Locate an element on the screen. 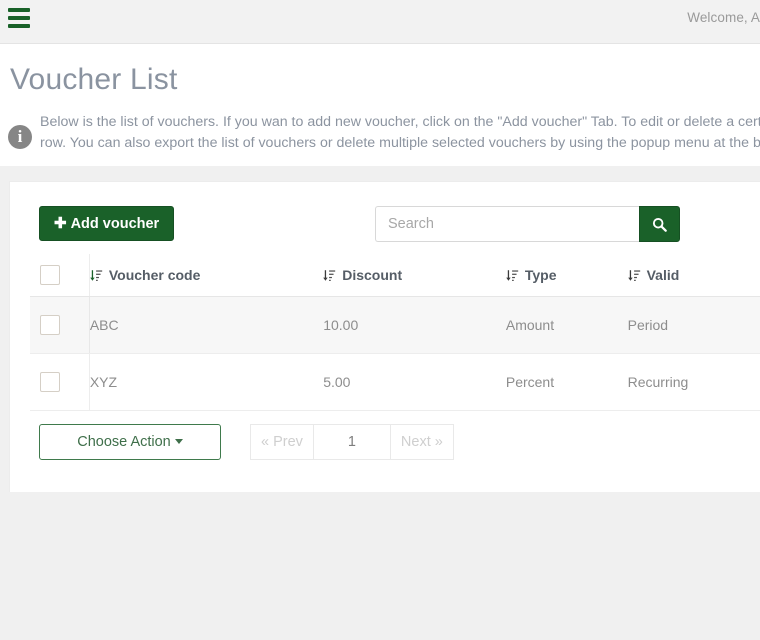  table-header-row: Voucher code Discount Type Valid is located at coordinates (395, 275).